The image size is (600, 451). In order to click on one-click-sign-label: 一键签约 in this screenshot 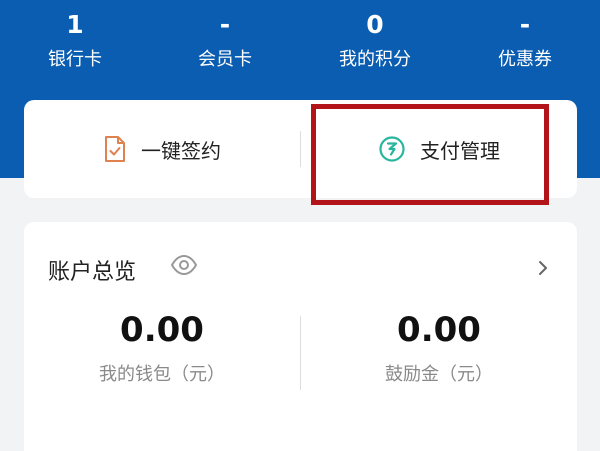, I will do `click(181, 150)`.